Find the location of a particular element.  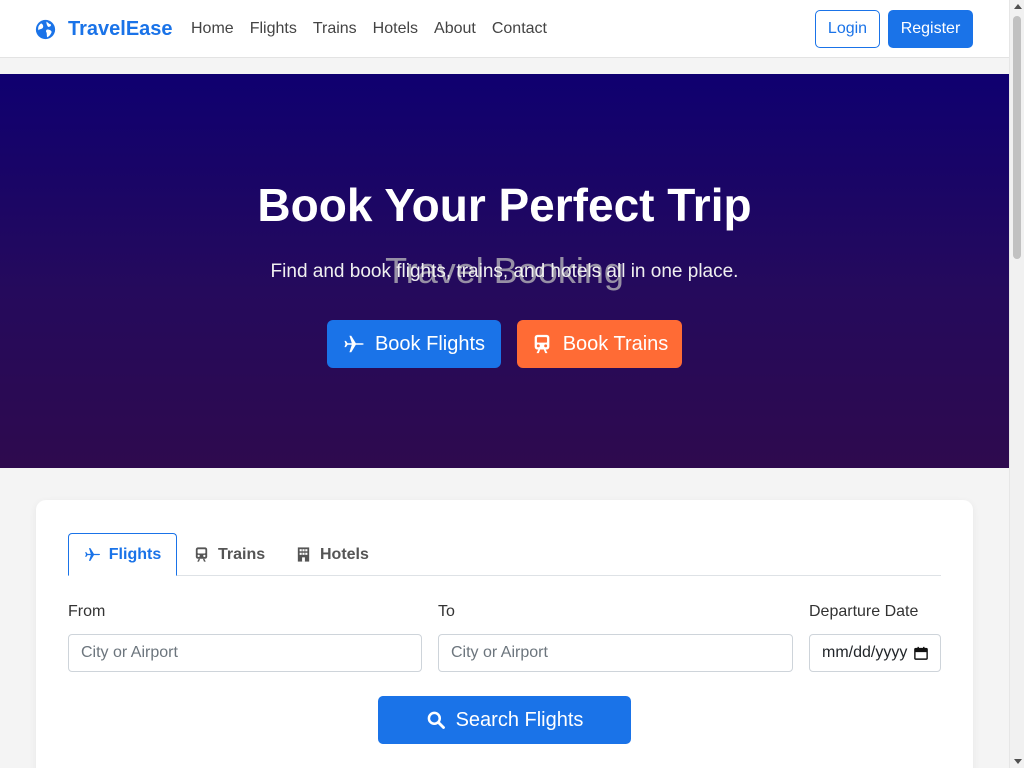

nav-link-hotels: Hotels is located at coordinates (395, 29).